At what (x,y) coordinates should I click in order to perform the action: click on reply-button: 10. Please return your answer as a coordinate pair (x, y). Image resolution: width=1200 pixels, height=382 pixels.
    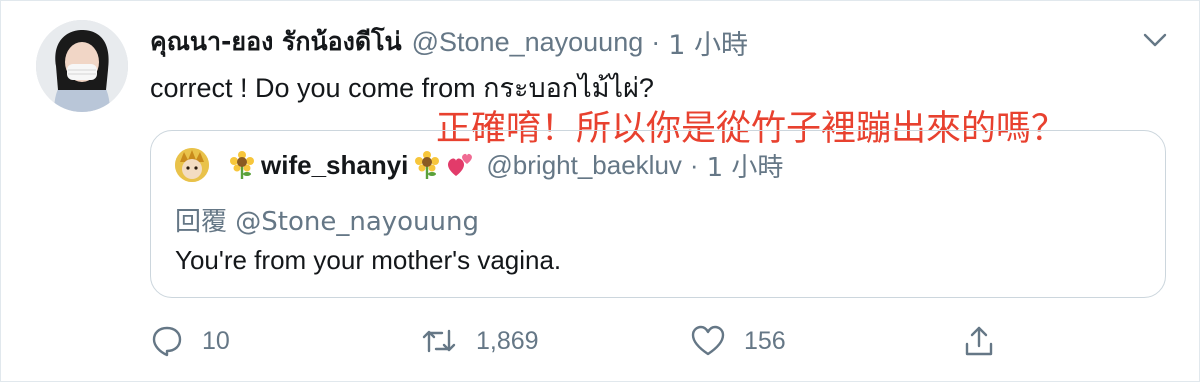
    Looking at the image, I should click on (190, 341).